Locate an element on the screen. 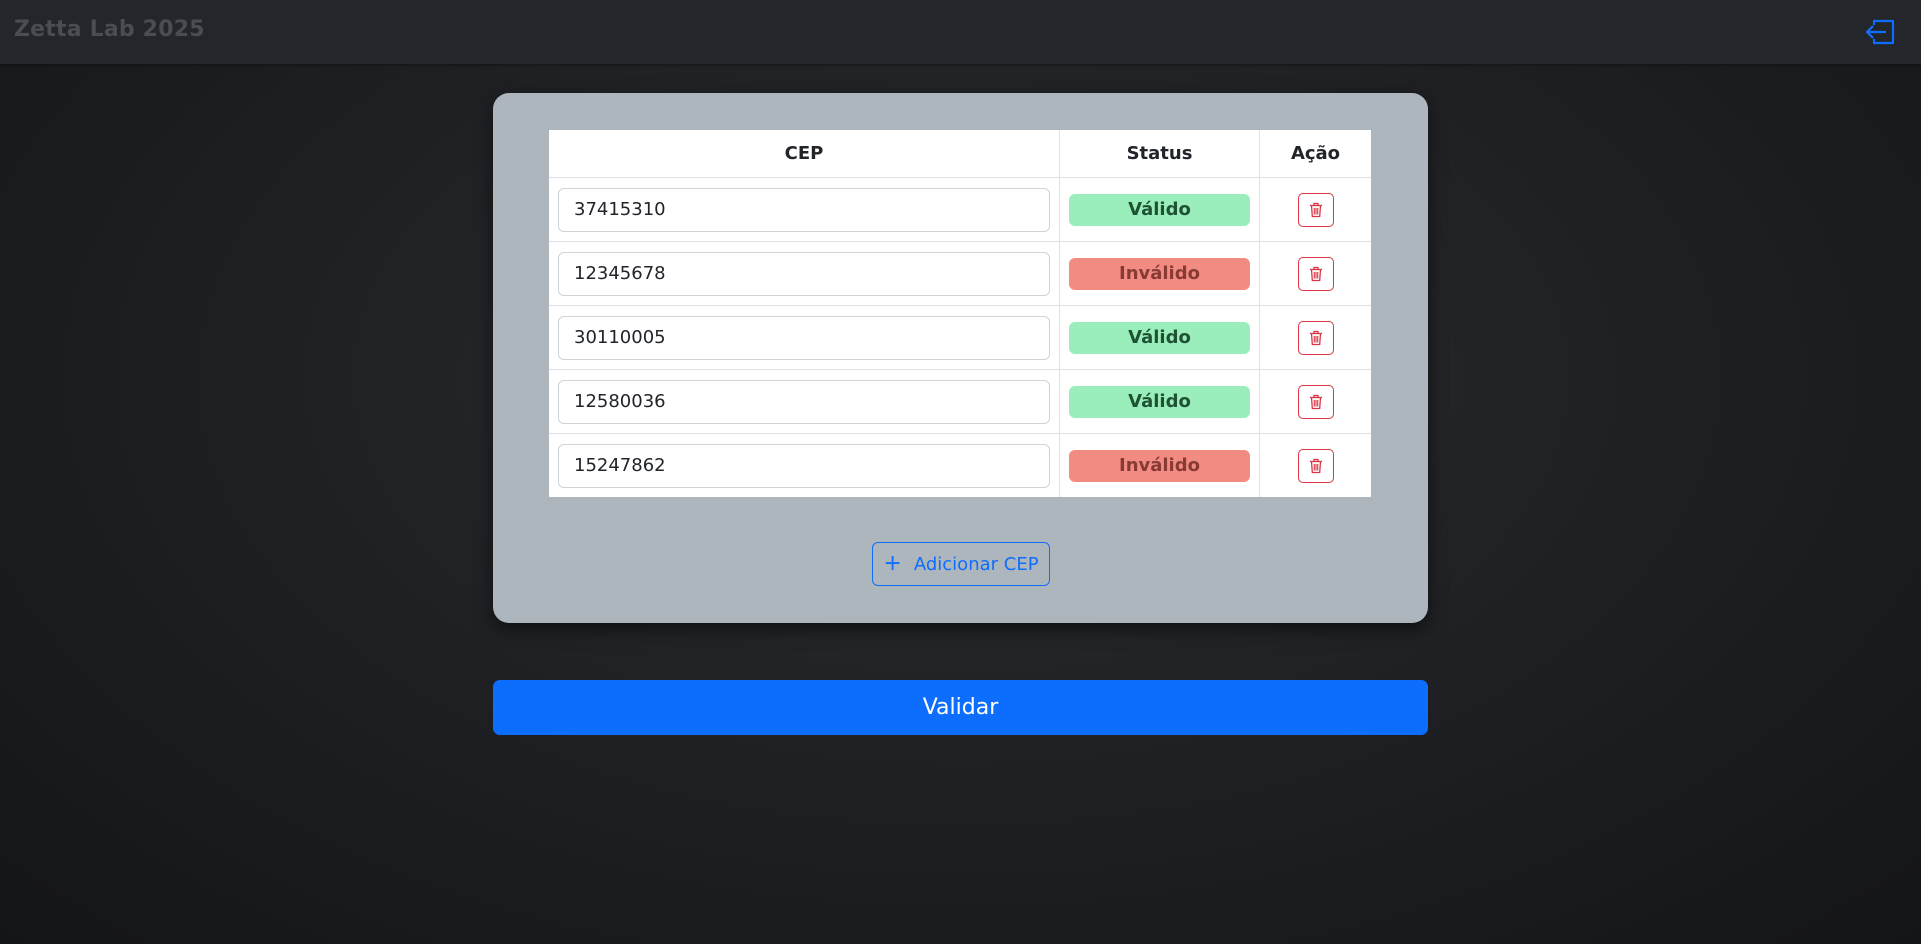 The height and width of the screenshot is (944, 1921). table-header-row: CEP Status Ação is located at coordinates (960, 154).